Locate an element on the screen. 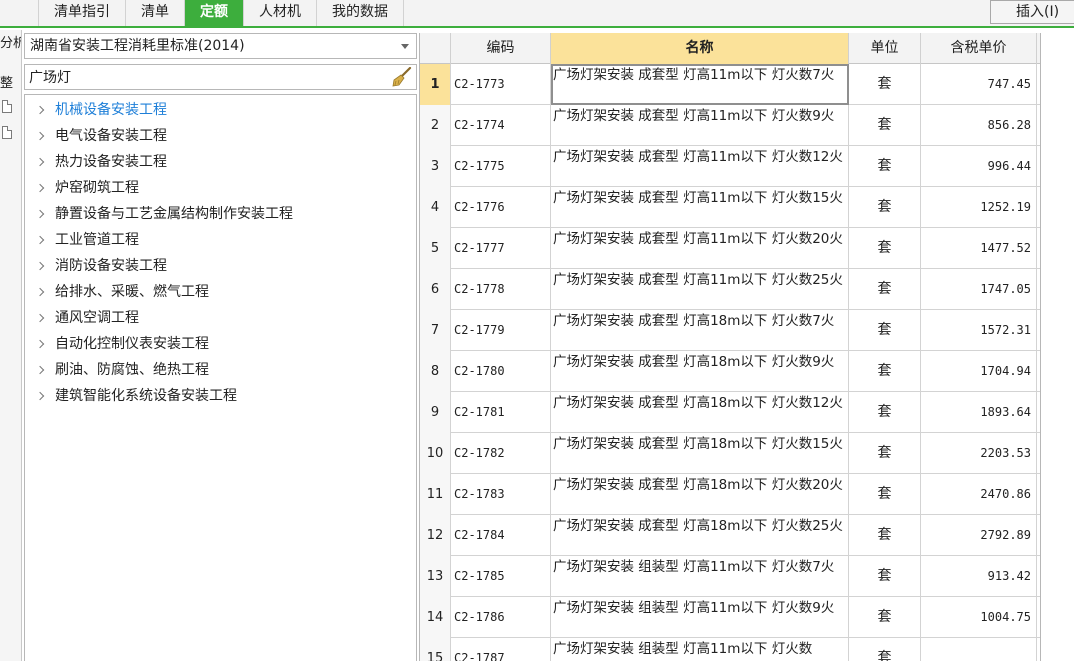  top-tab-bar: 清单指引 清单 定额 人材机 我的数据 插入(I) is located at coordinates (537, 14).